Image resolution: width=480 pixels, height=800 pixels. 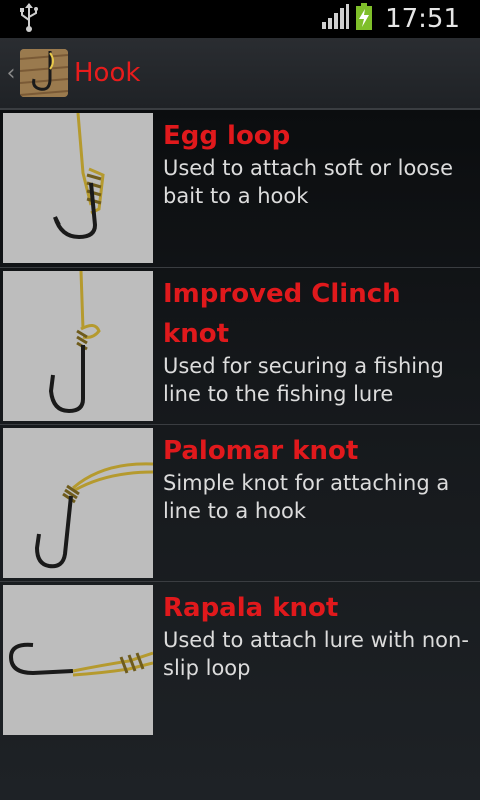 What do you see at coordinates (240, 19) in the screenshot?
I see `status-bar: 17:51` at bounding box center [240, 19].